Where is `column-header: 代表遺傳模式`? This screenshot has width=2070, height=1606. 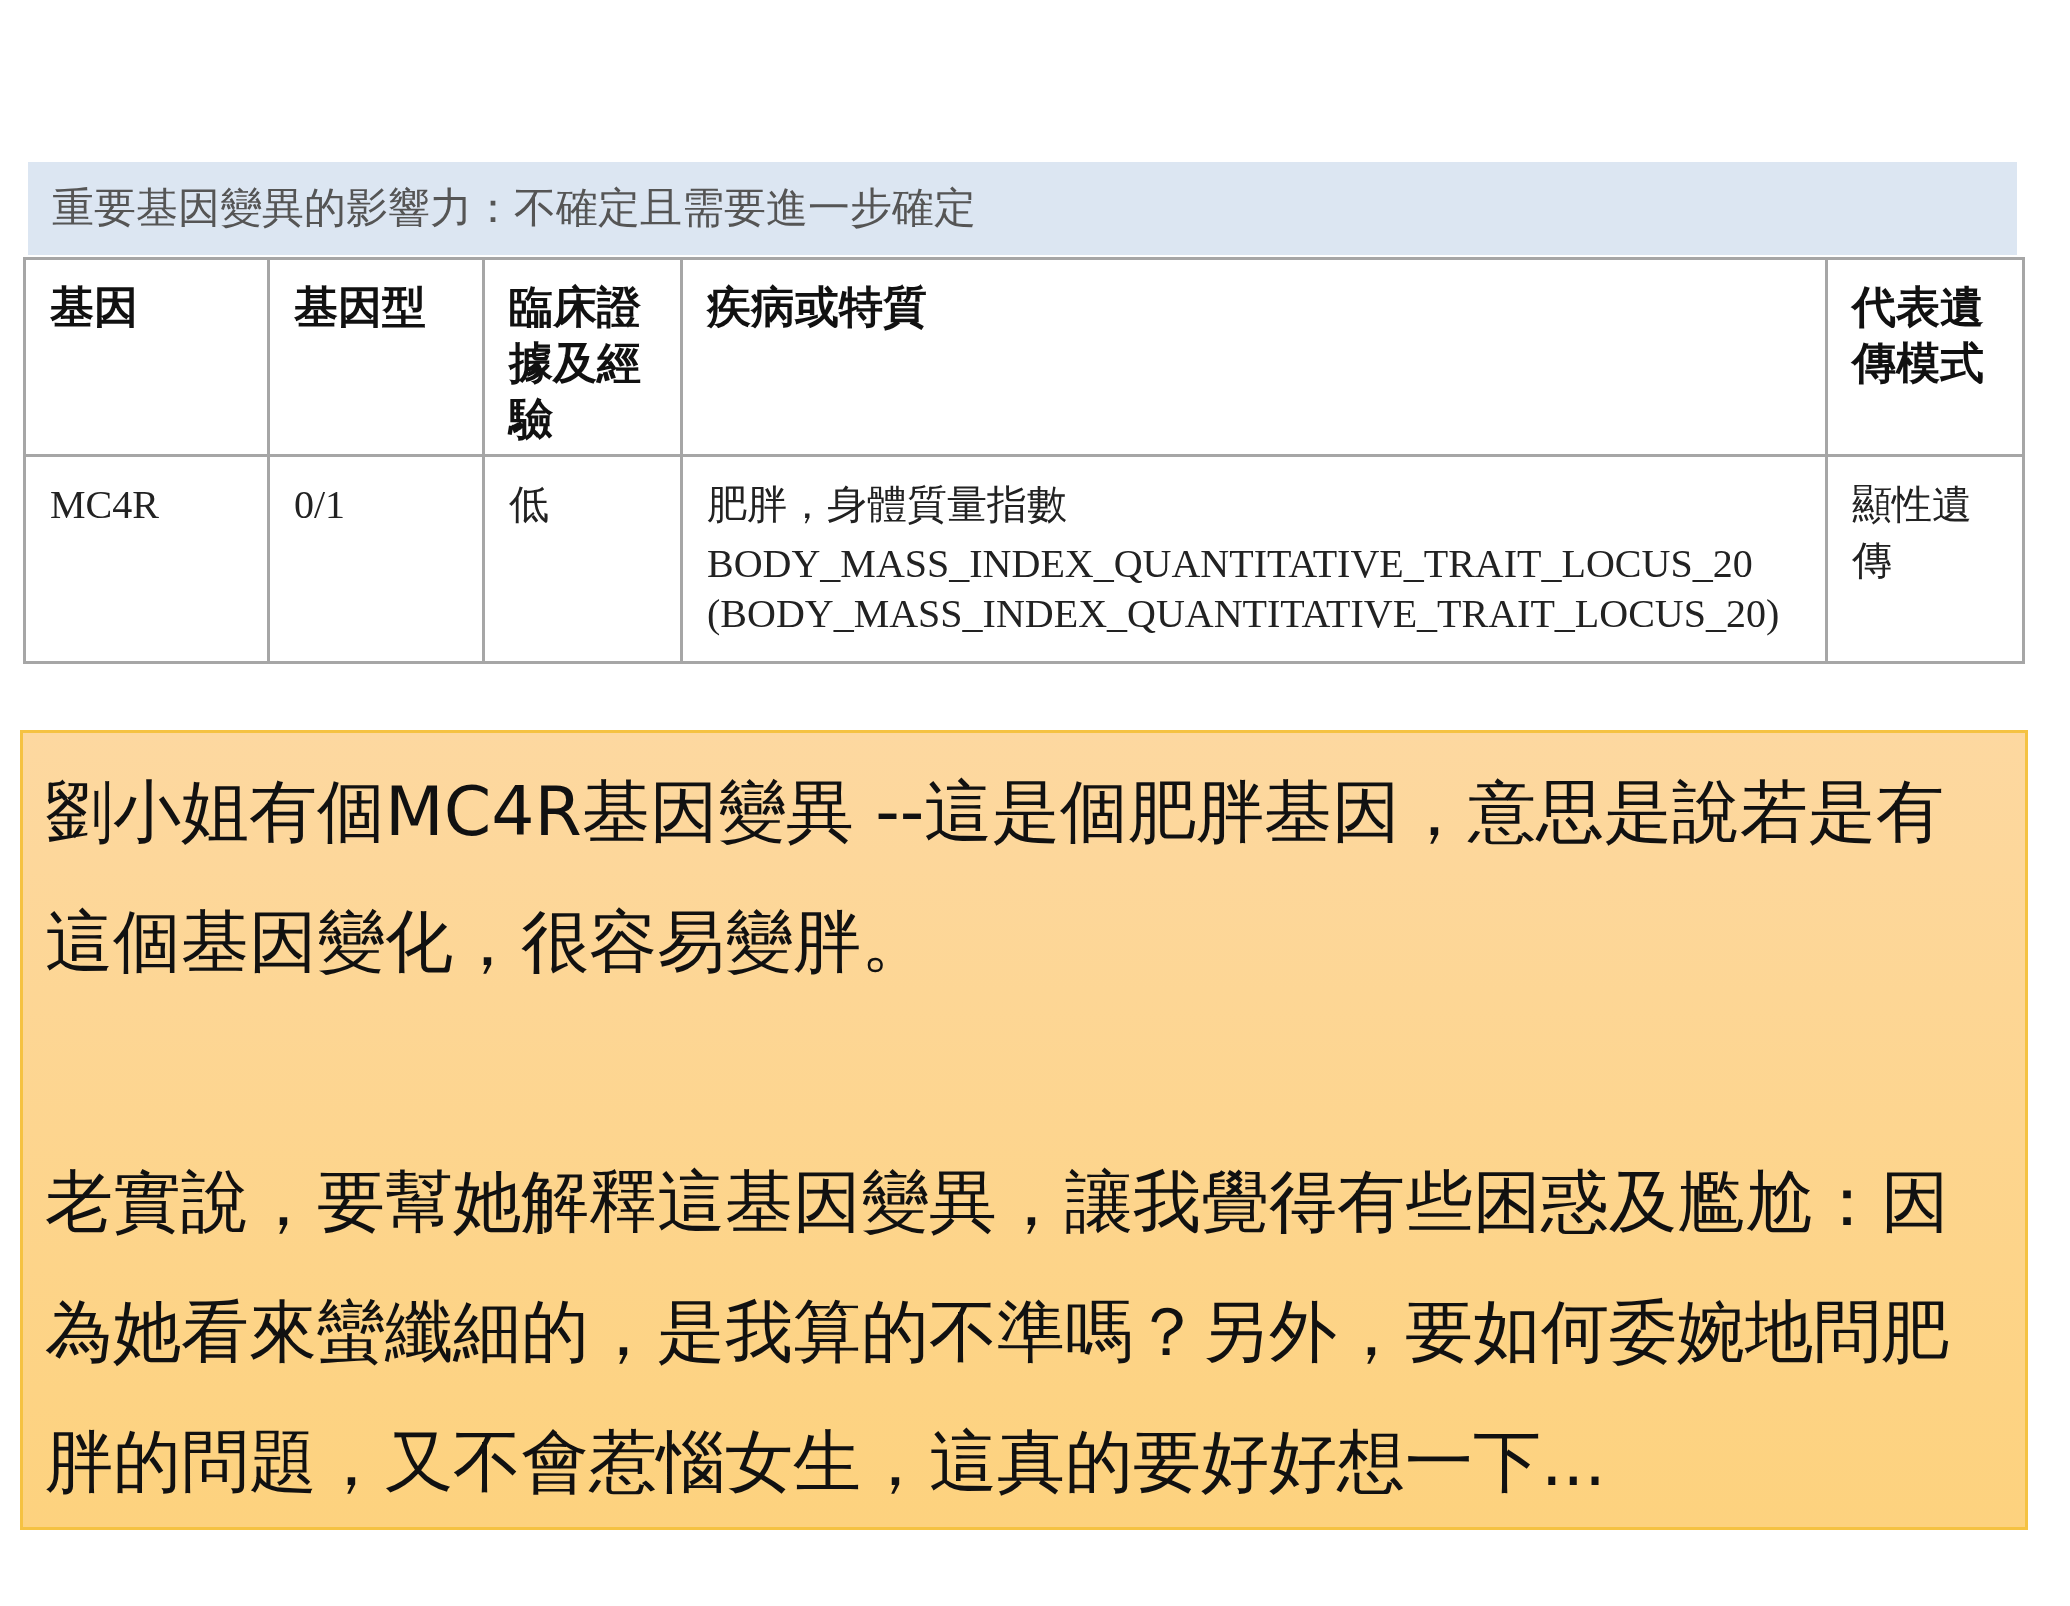
column-header: 代表遺傳模式 is located at coordinates (1925, 357).